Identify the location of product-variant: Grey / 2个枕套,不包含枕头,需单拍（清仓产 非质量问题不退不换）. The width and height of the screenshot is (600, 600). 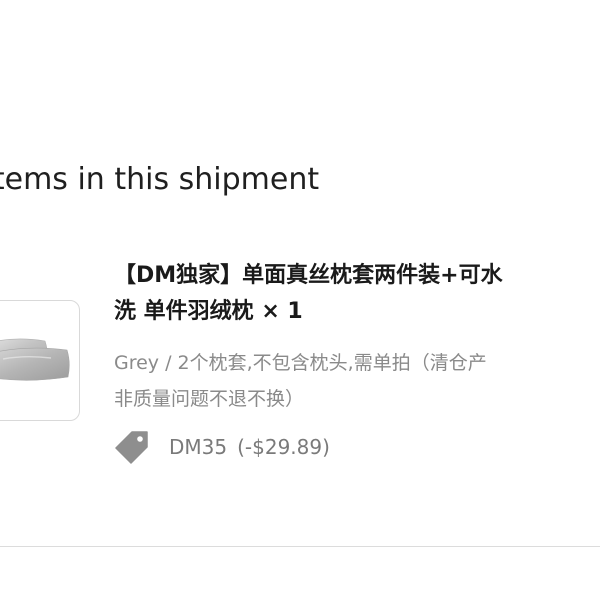
(357, 381).